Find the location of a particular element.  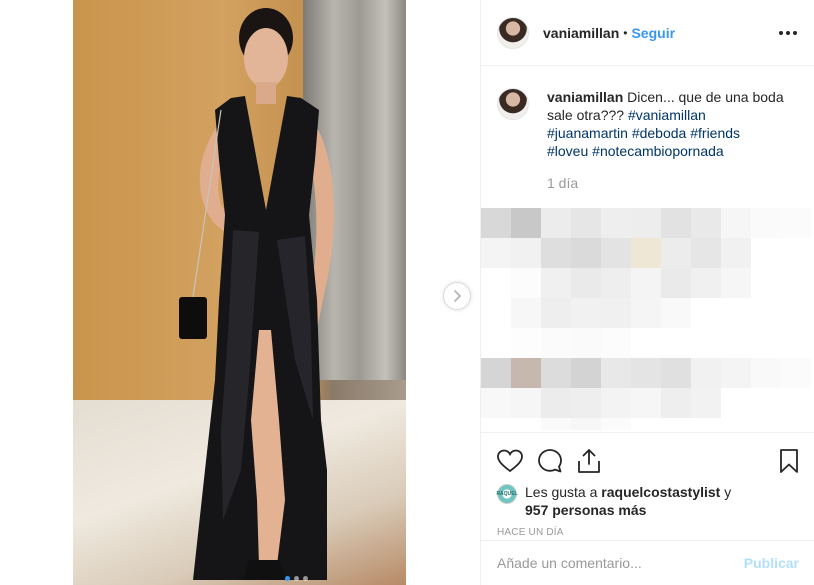

likes-conjunction: y is located at coordinates (728, 492).